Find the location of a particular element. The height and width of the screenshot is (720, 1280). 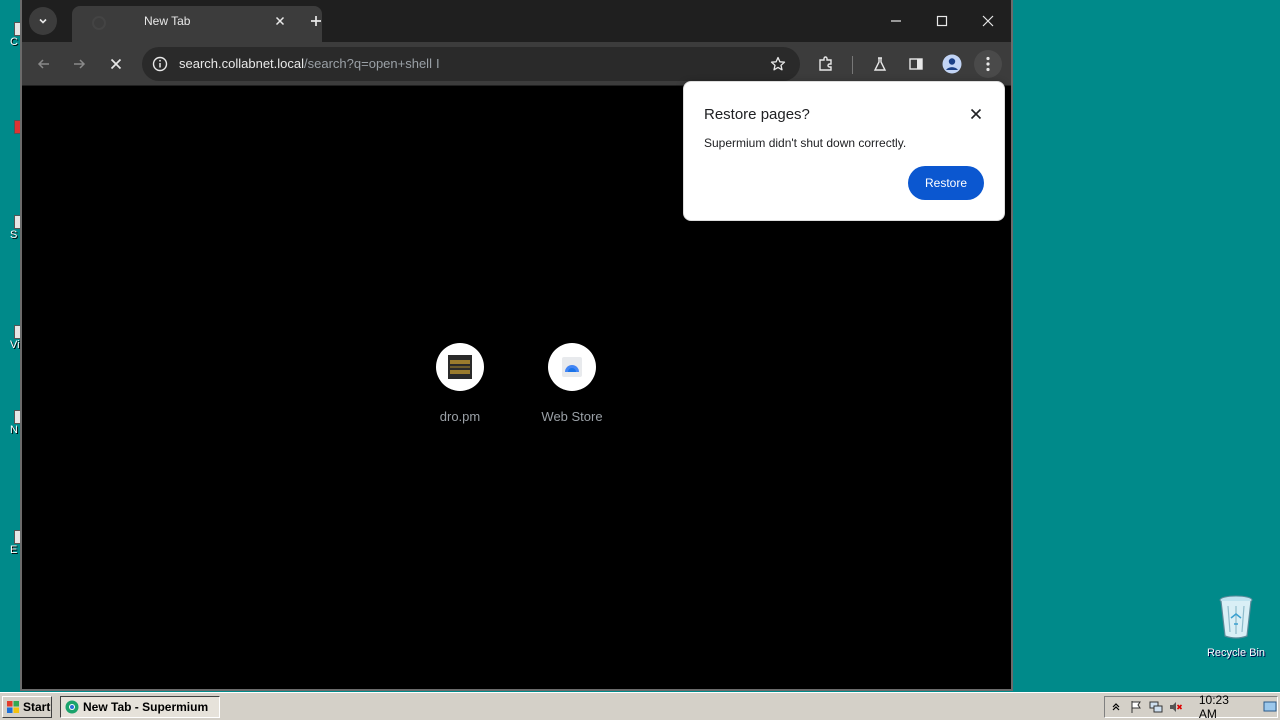

system-tray: 10:23 AM is located at coordinates (1191, 706).